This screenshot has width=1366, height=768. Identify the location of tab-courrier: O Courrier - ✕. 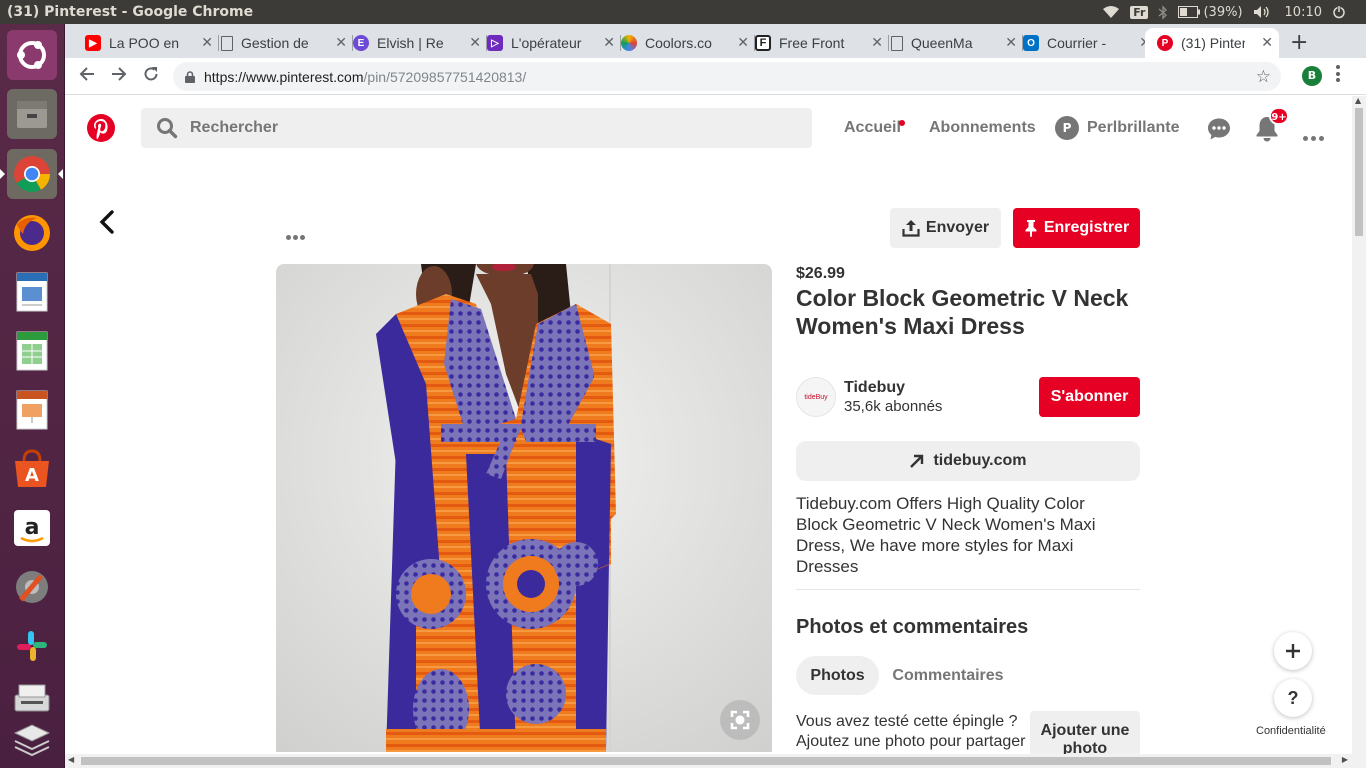
(1090, 43).